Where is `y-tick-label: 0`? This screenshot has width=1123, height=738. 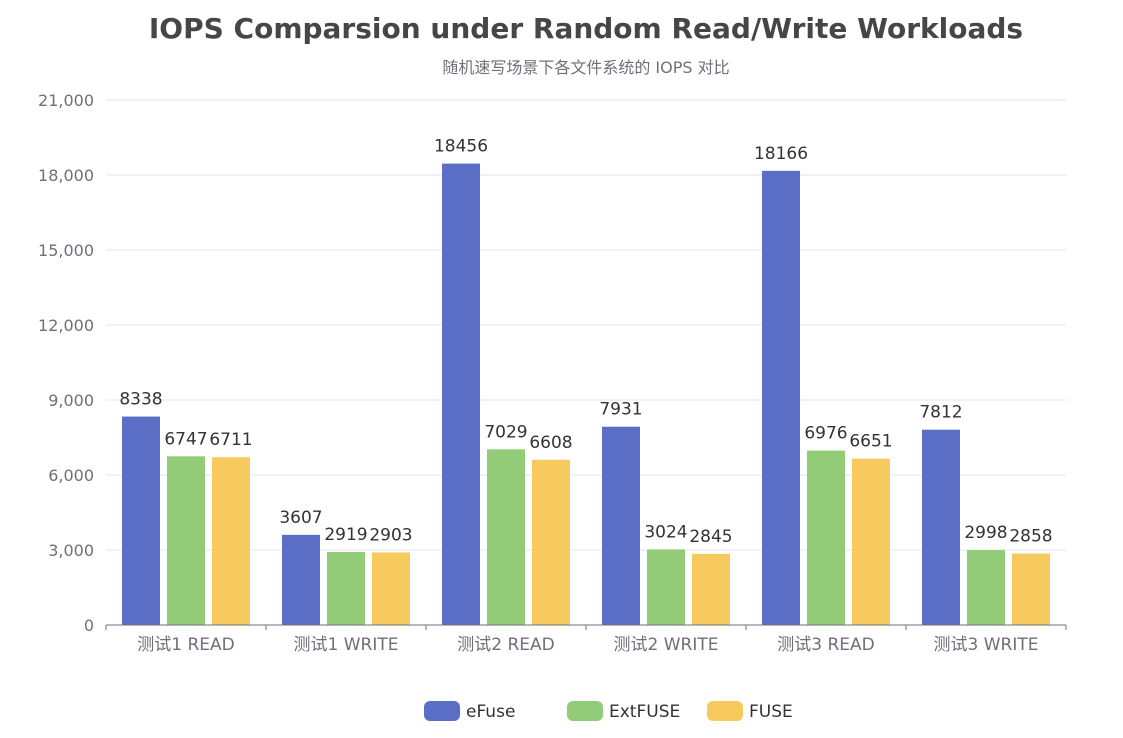 y-tick-label: 0 is located at coordinates (89, 625).